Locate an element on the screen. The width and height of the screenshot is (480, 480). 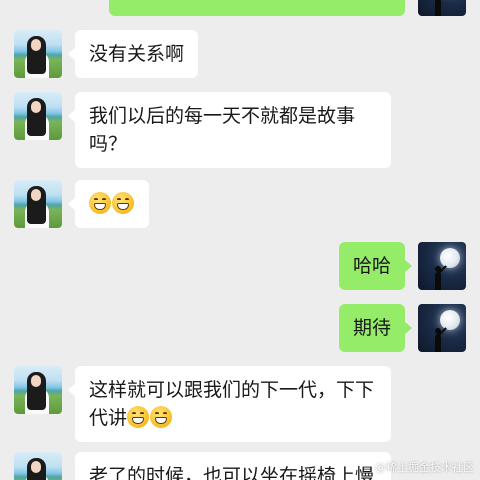
message-bubble: 没有关系啊 is located at coordinates (133, 54).